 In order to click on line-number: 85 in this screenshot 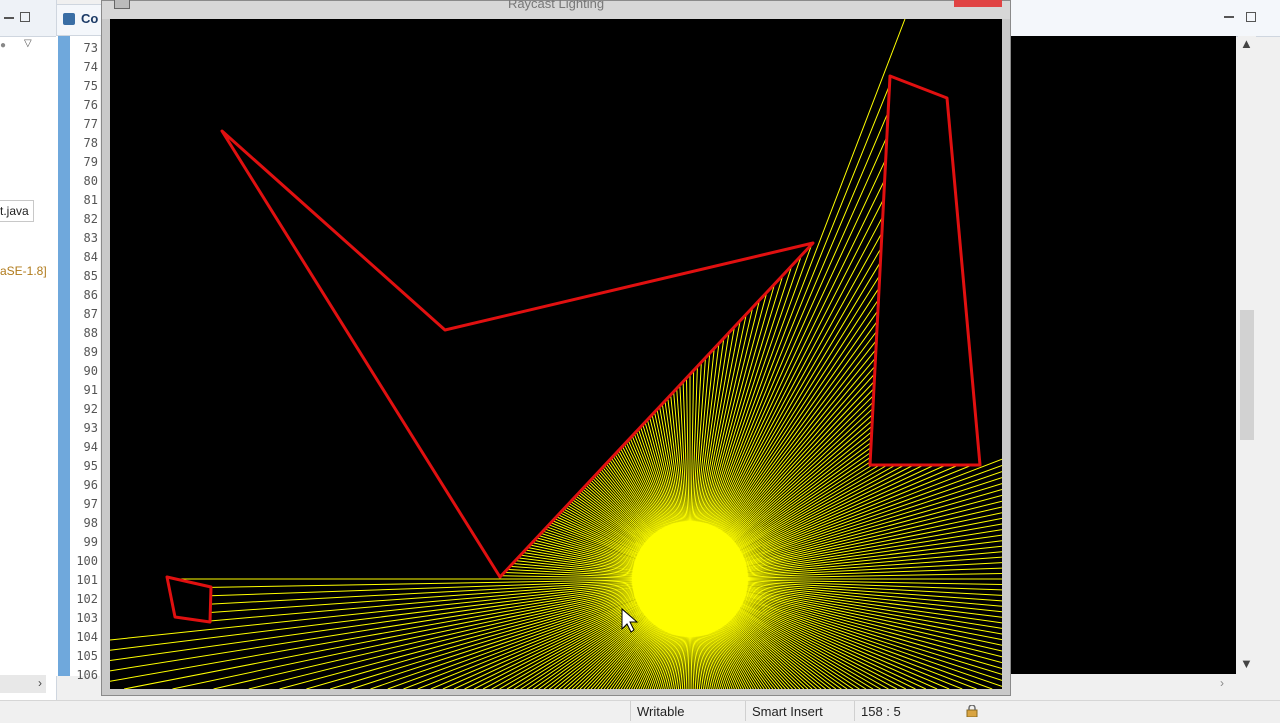, I will do `click(90, 276)`.